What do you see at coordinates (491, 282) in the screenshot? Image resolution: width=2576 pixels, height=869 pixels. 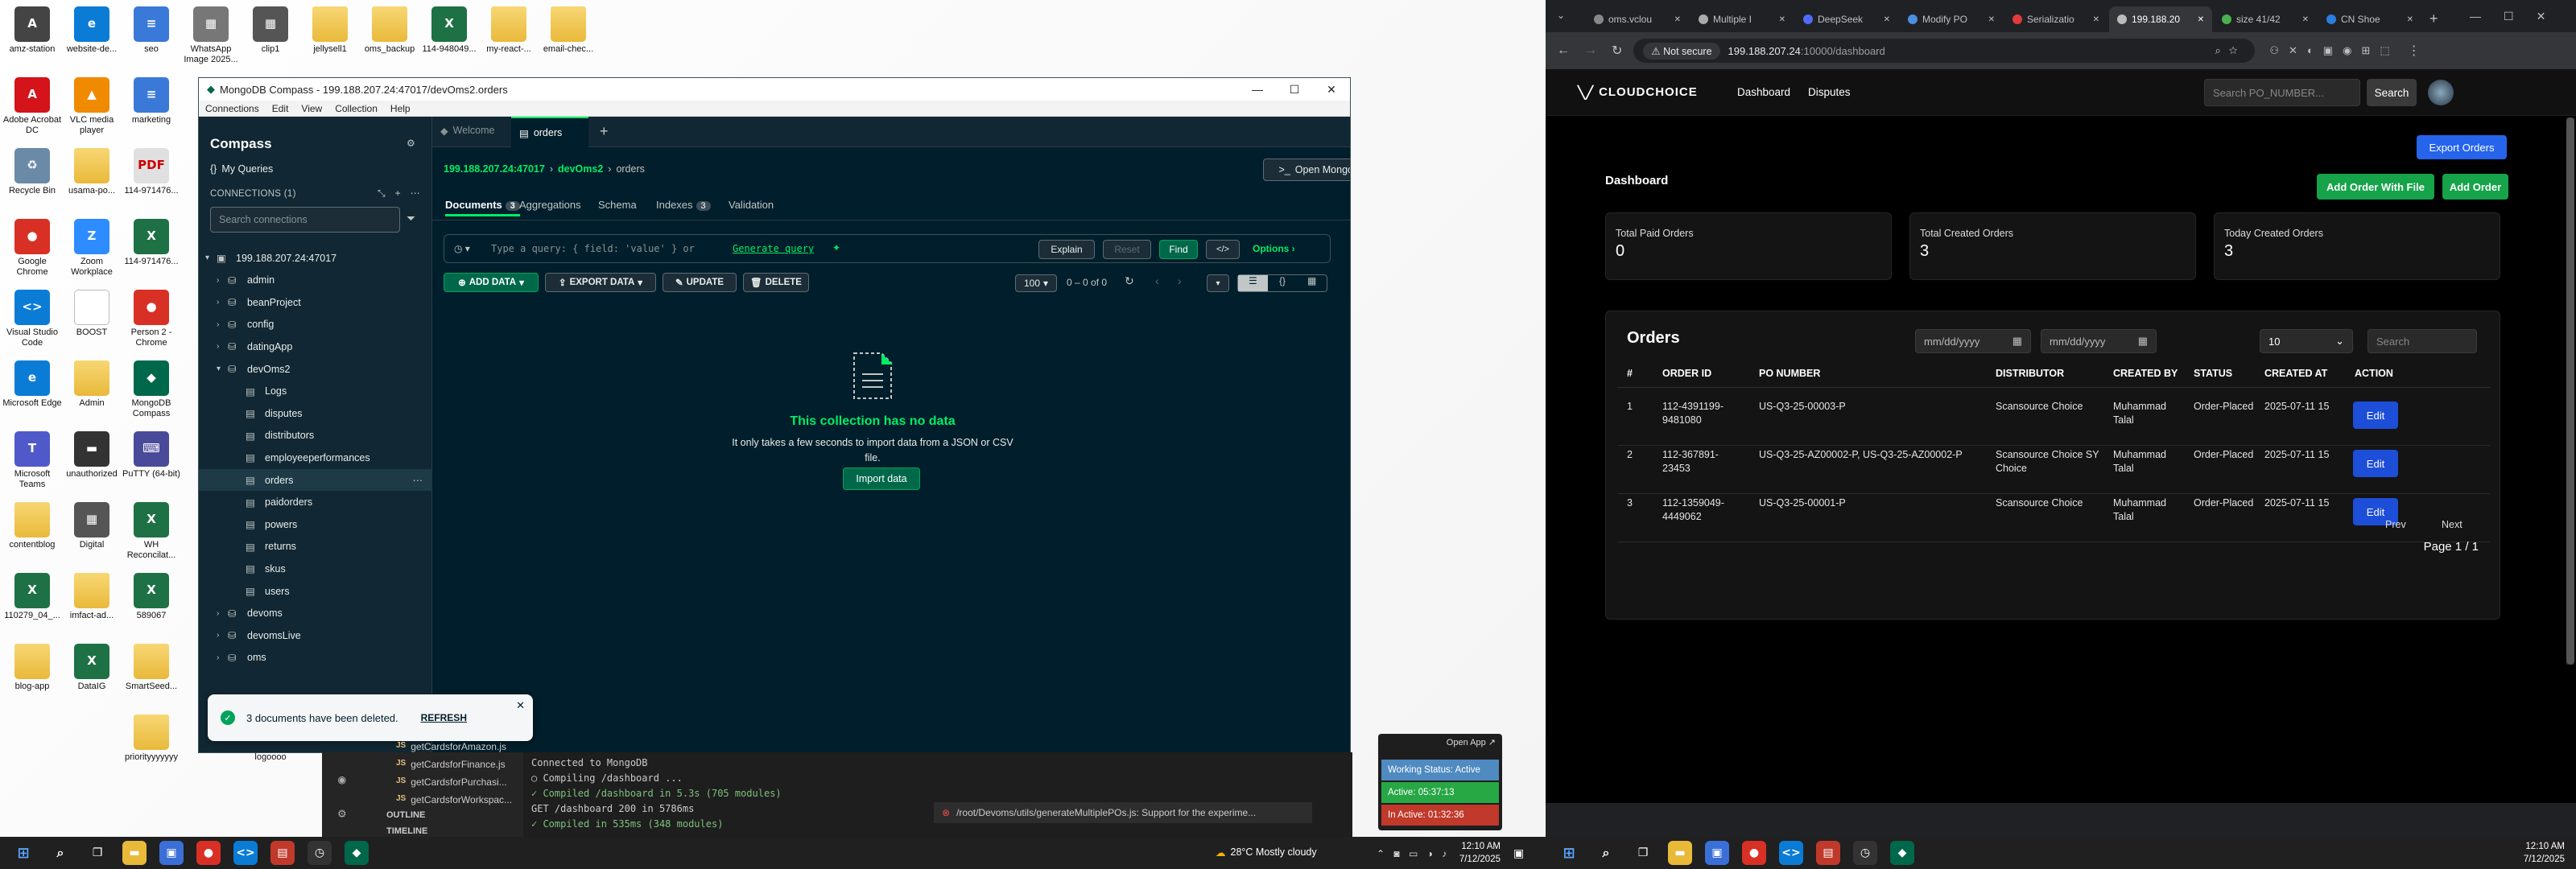 I see `add-data-button: ⊕ ADD DATA ▾` at bounding box center [491, 282].